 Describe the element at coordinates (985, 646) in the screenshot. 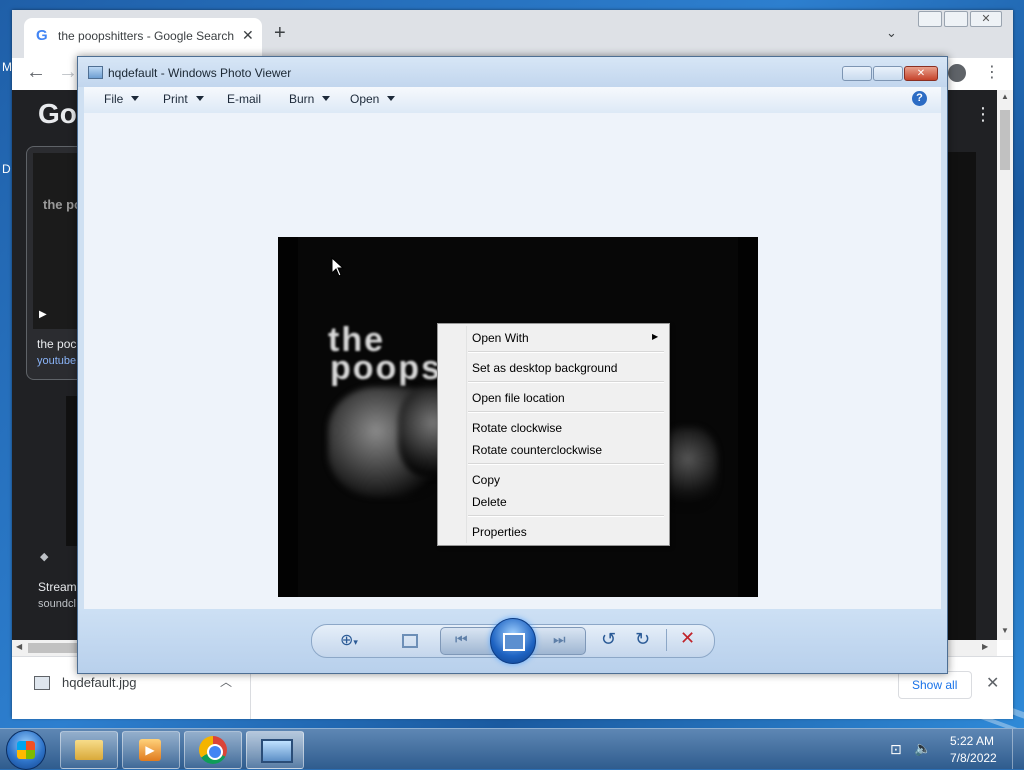

I see `scroll-right-icon: ▶` at that location.